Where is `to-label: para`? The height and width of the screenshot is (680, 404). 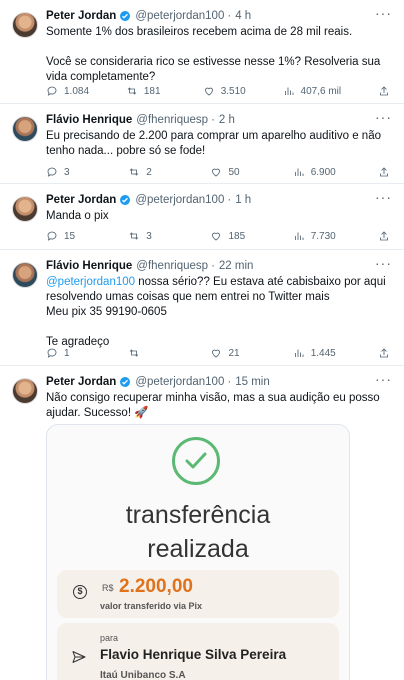
to-label: para is located at coordinates (109, 638).